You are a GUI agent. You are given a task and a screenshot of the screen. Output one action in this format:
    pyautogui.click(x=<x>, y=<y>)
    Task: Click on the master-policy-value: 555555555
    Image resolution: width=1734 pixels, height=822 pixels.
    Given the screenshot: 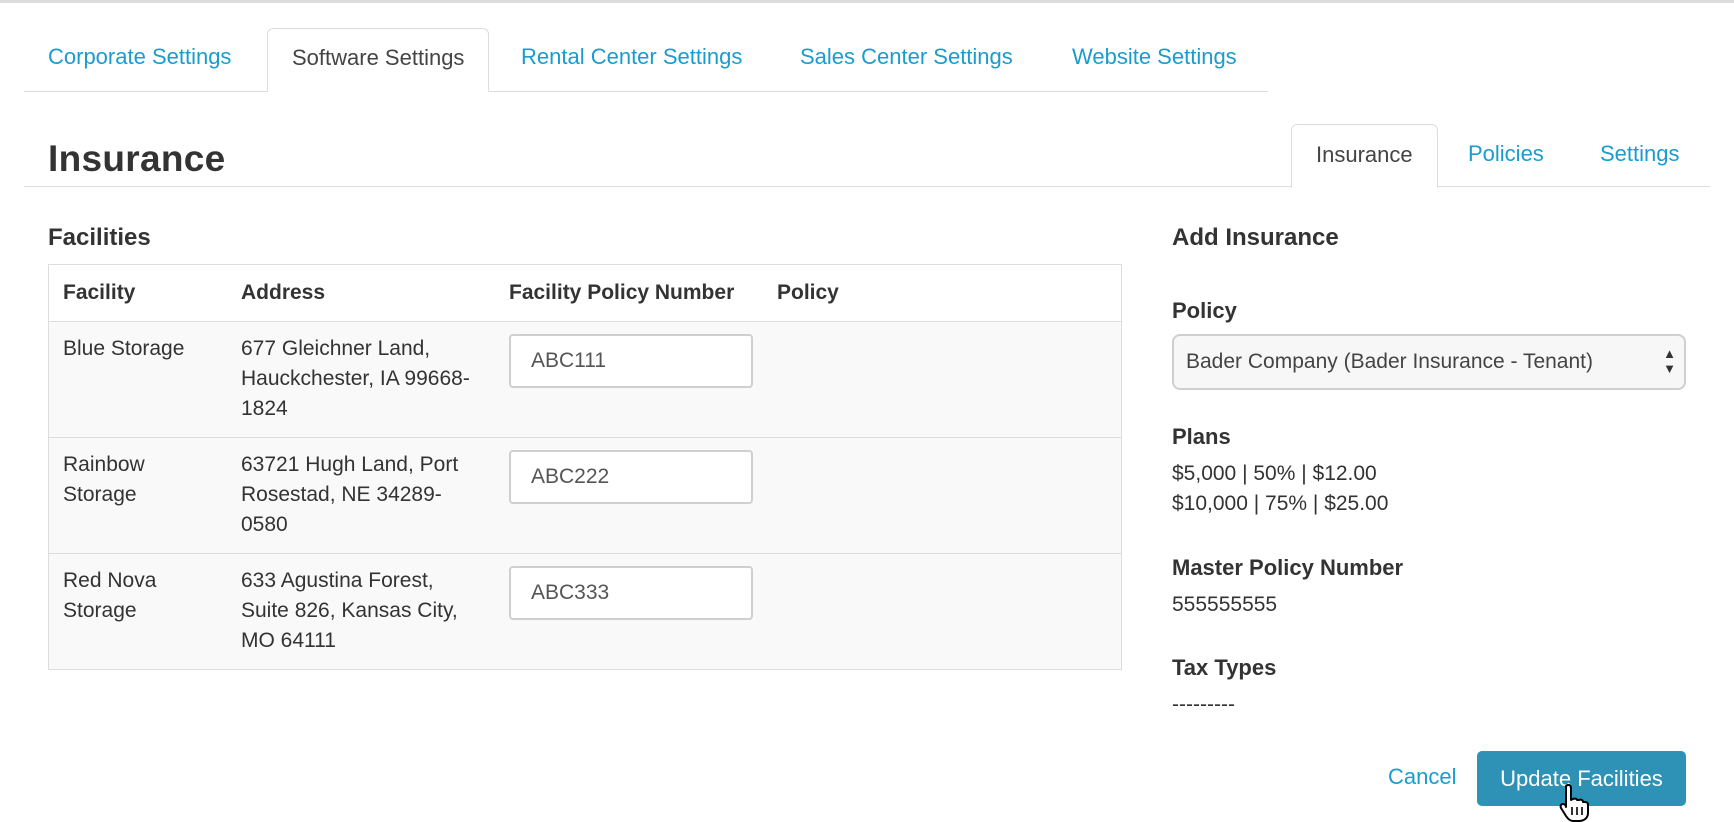 What is the action you would take?
    pyautogui.click(x=1225, y=604)
    